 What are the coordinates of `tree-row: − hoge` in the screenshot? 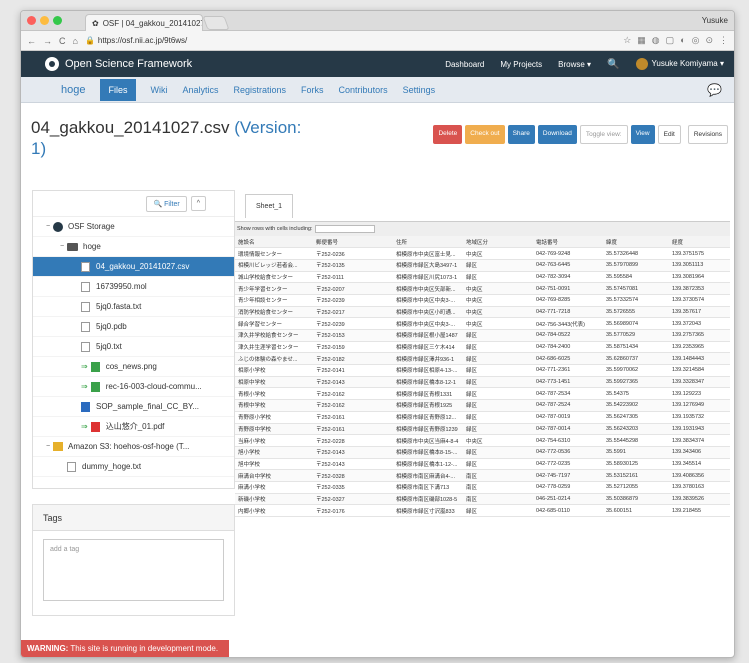 It's located at (133, 247).